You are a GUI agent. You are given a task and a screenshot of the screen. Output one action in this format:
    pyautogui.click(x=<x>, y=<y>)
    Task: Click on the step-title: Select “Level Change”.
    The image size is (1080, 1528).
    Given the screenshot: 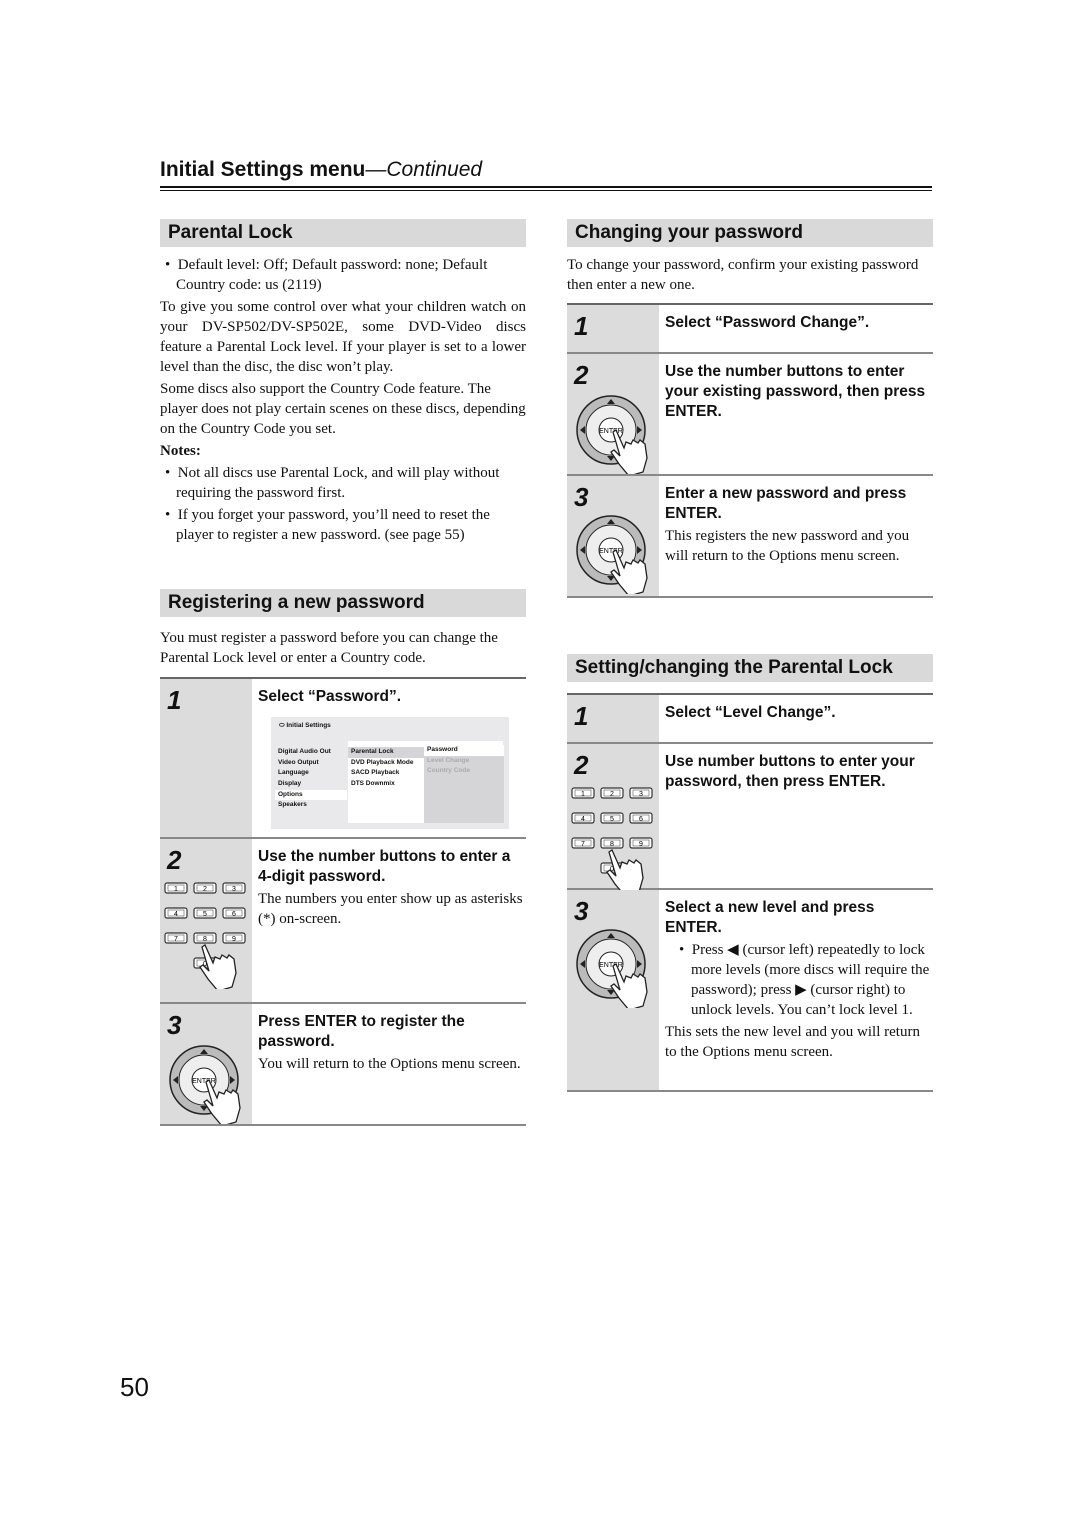 What is the action you would take?
    pyautogui.click(x=750, y=712)
    